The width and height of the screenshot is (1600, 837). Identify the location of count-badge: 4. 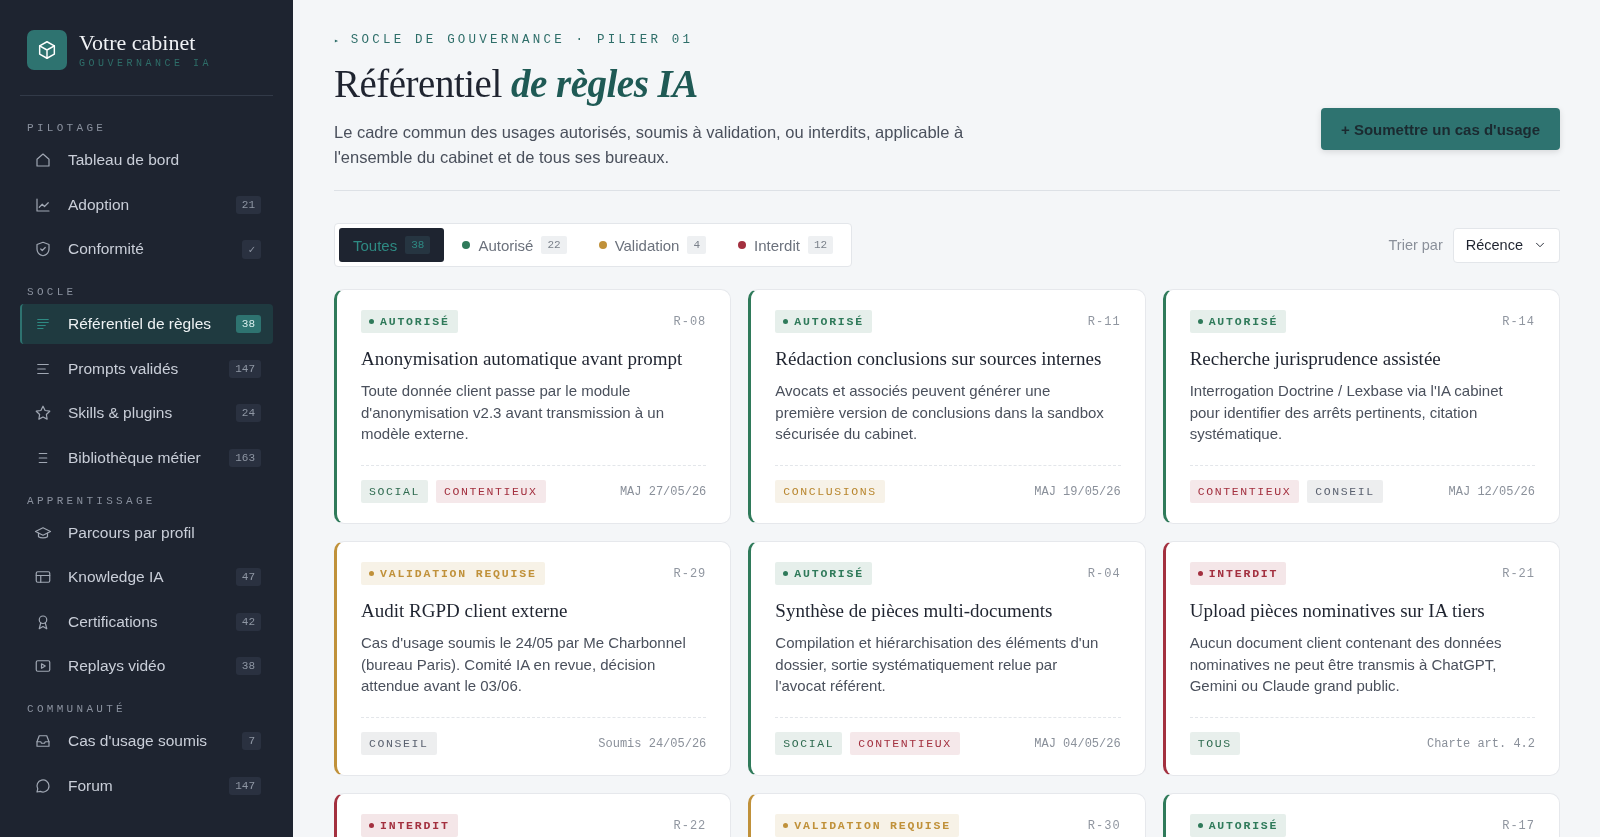
(697, 245).